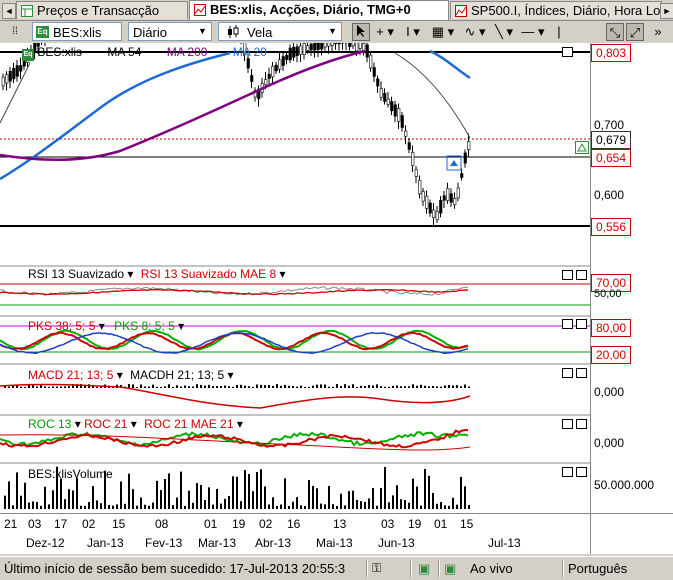 This screenshot has width=673, height=580. I want to click on wave-tool-button: ∿ ▾, so click(475, 32).